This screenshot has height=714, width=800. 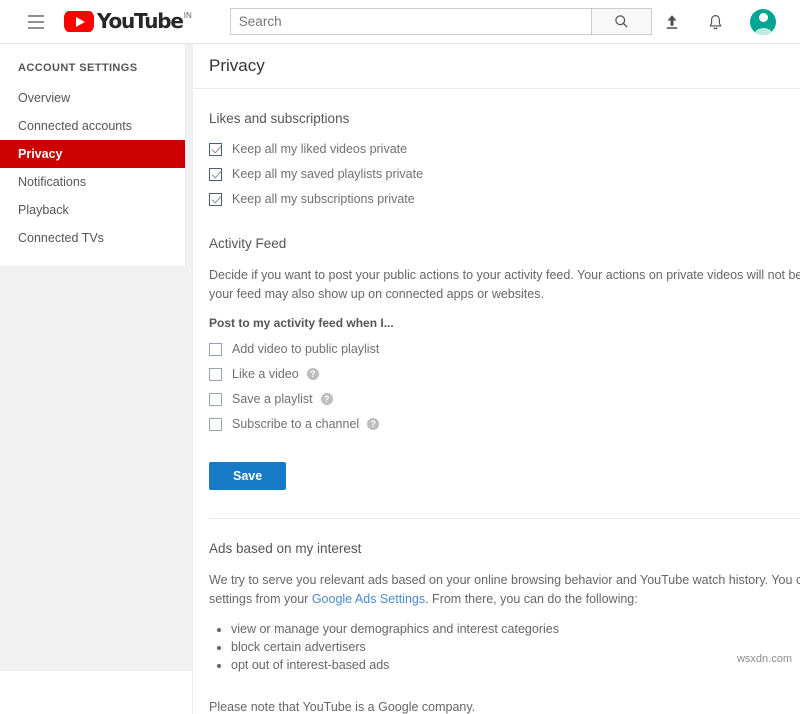 What do you see at coordinates (215, 424) in the screenshot?
I see `checkbox-subscribe-to-a-channel` at bounding box center [215, 424].